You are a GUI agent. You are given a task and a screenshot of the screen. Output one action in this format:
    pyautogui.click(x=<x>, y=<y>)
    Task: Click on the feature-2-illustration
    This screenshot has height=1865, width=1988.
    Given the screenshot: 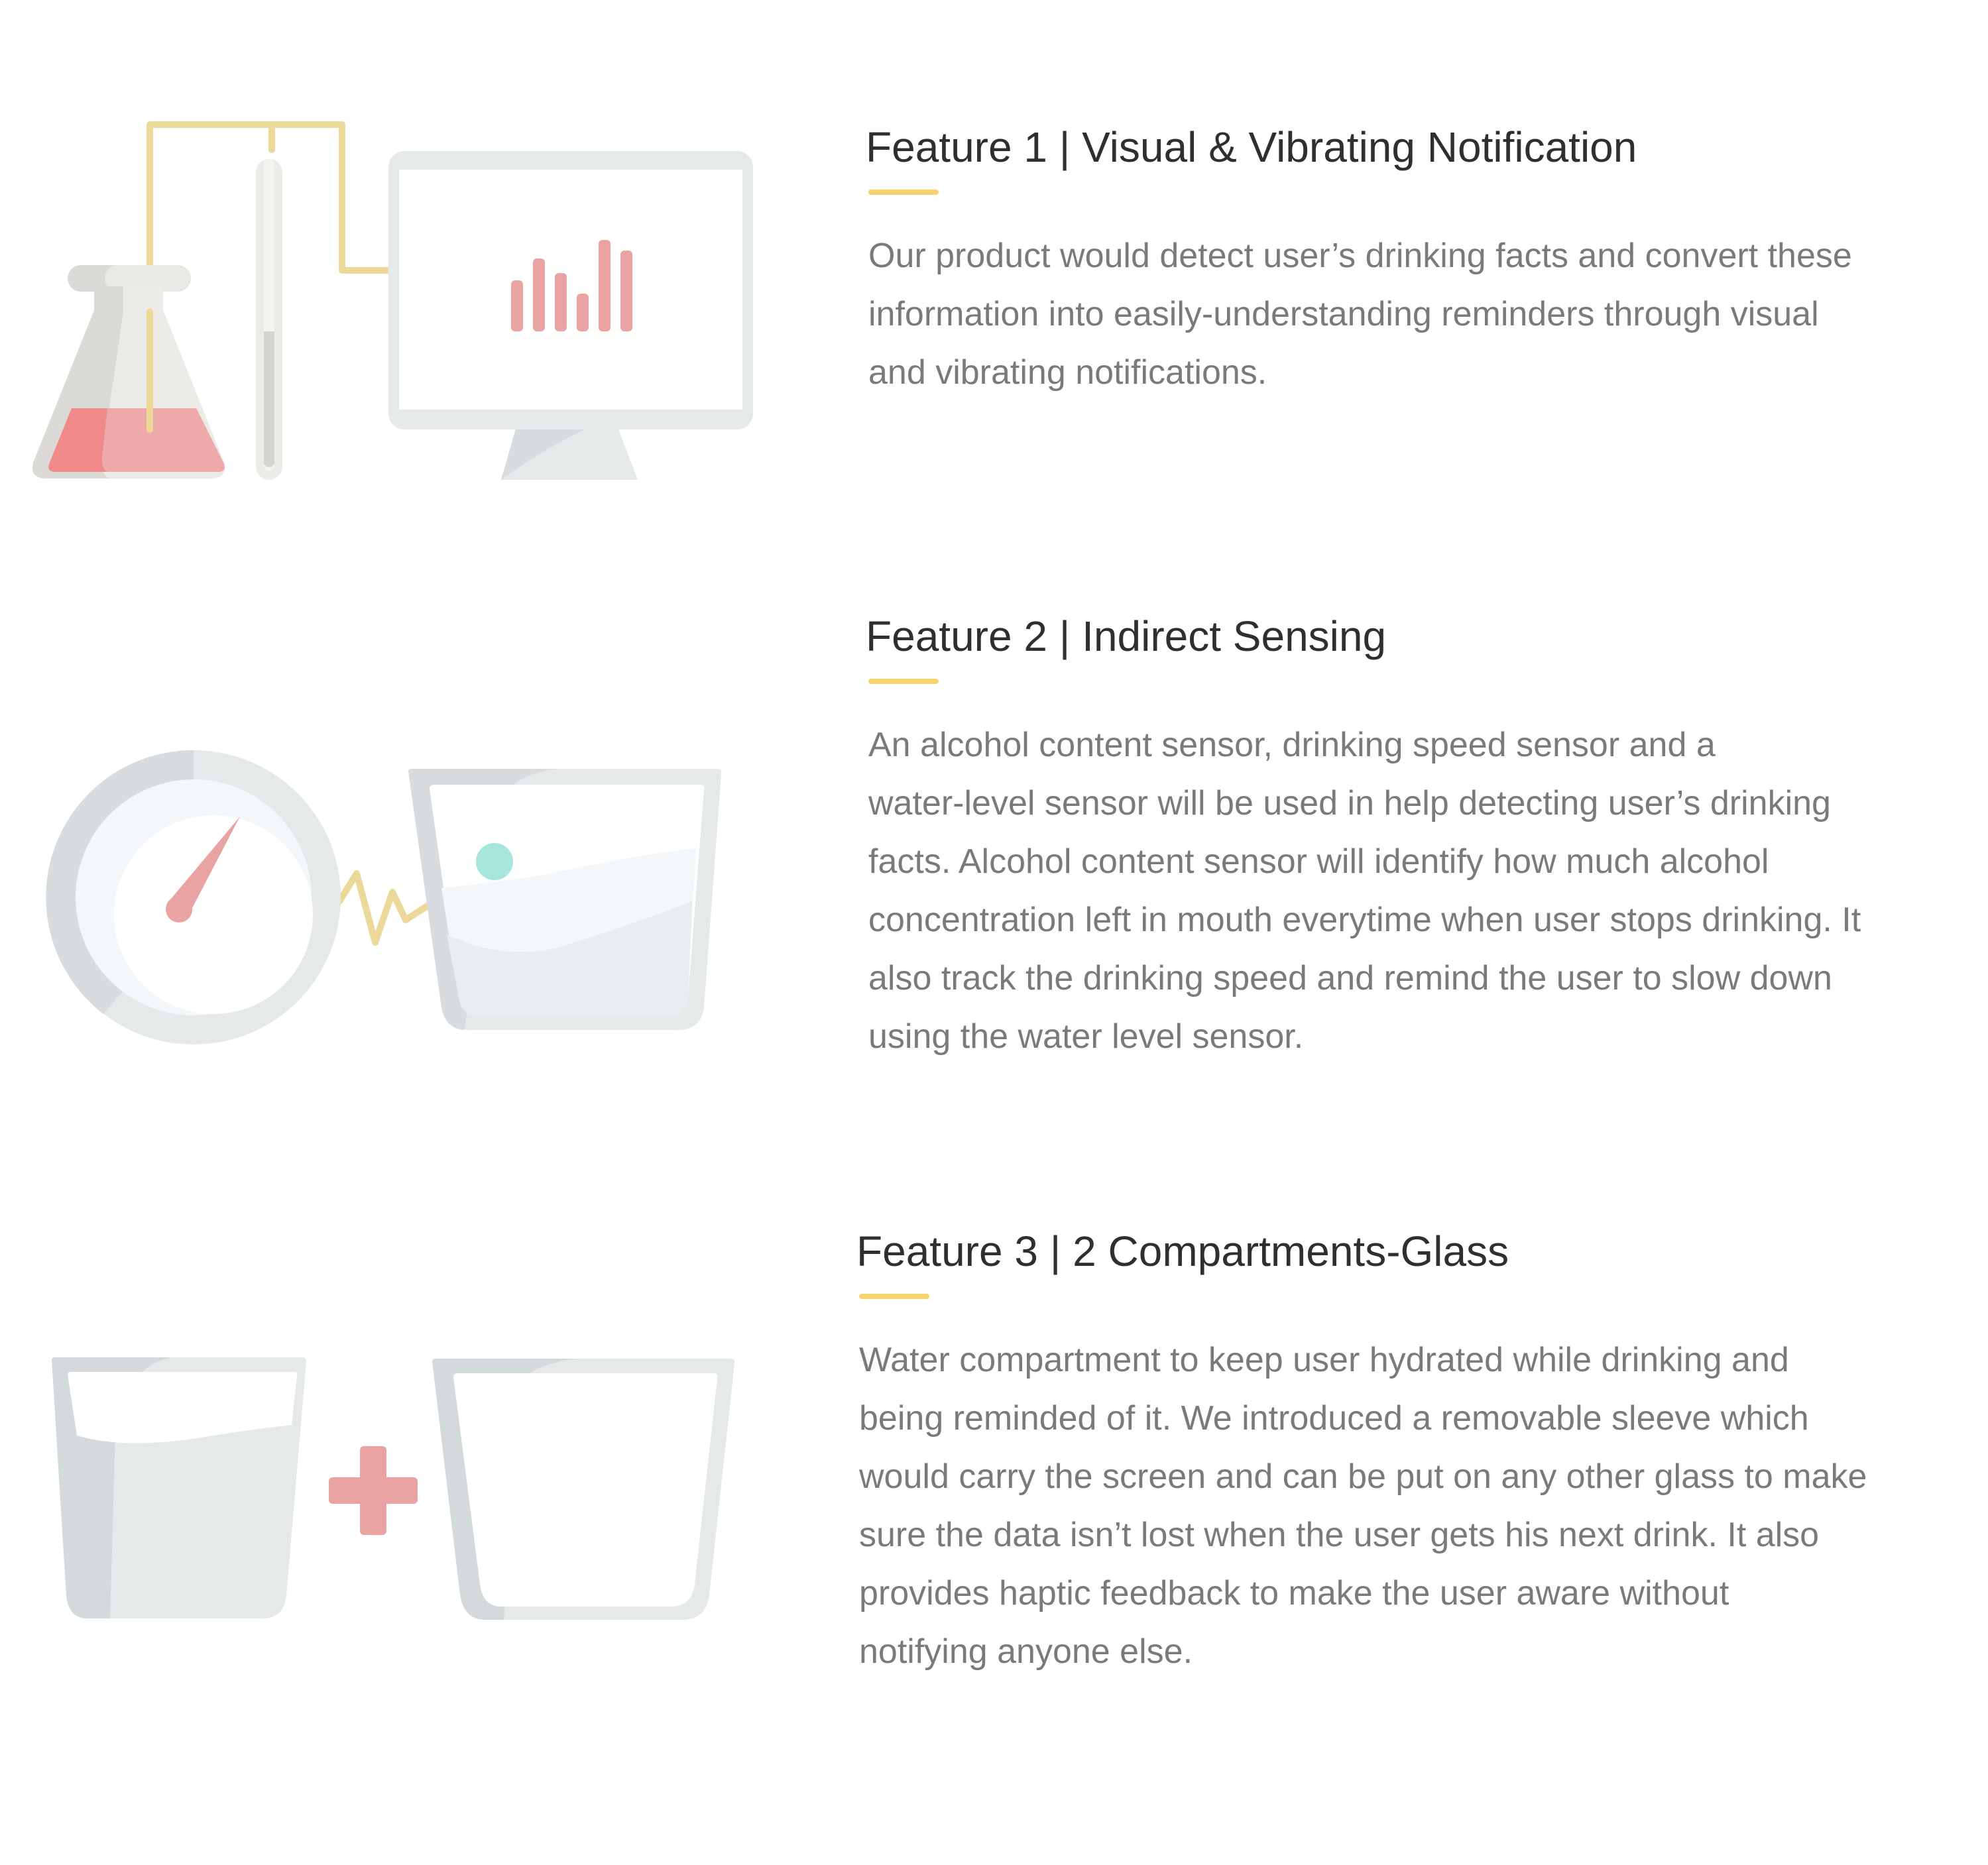 What is the action you would take?
    pyautogui.click(x=384, y=897)
    